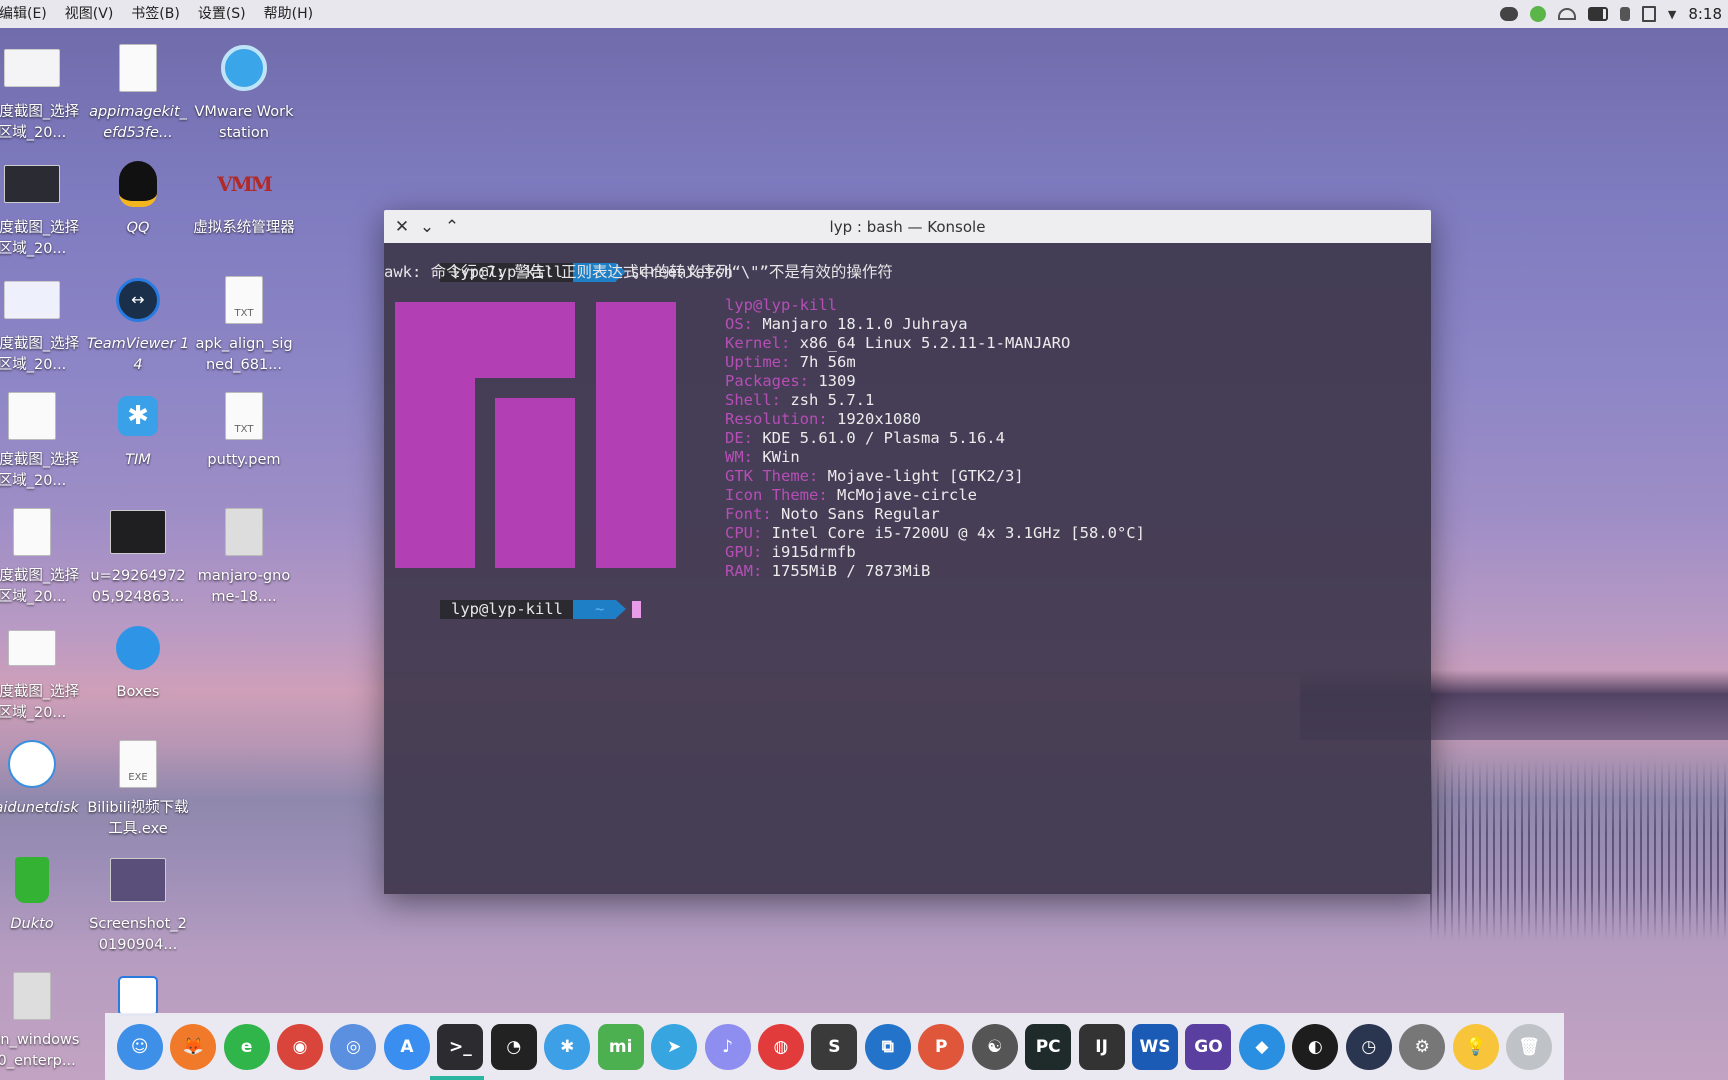 This screenshot has height=1080, width=1728. Describe the element at coordinates (406, 1046) in the screenshot. I see `appstore-icon: A` at that location.